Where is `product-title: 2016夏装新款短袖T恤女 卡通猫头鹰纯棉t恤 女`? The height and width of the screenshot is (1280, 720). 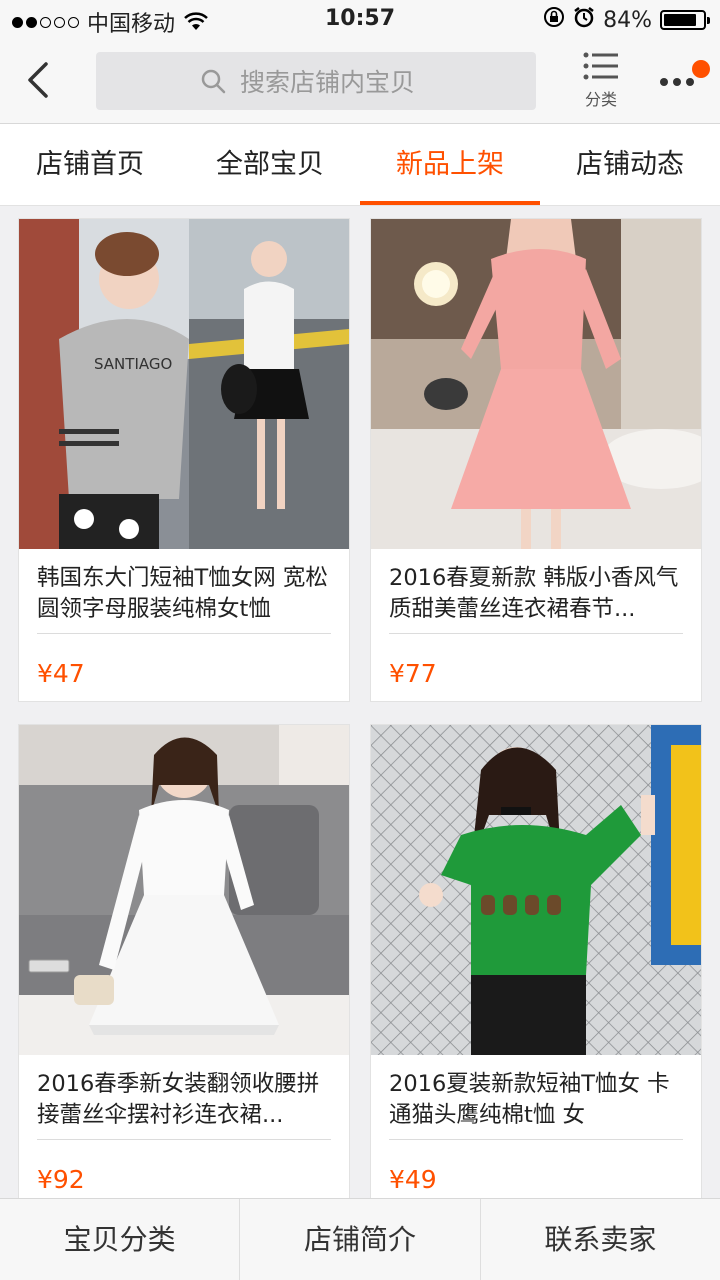 product-title: 2016夏装新款短袖T恤女 卡通猫头鹰纯棉t恤 女 is located at coordinates (537, 1100).